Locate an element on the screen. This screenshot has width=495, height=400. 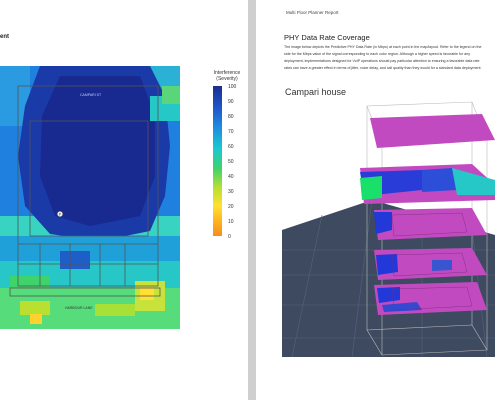
floor-title: Campari house is located at coordinates (316, 92).